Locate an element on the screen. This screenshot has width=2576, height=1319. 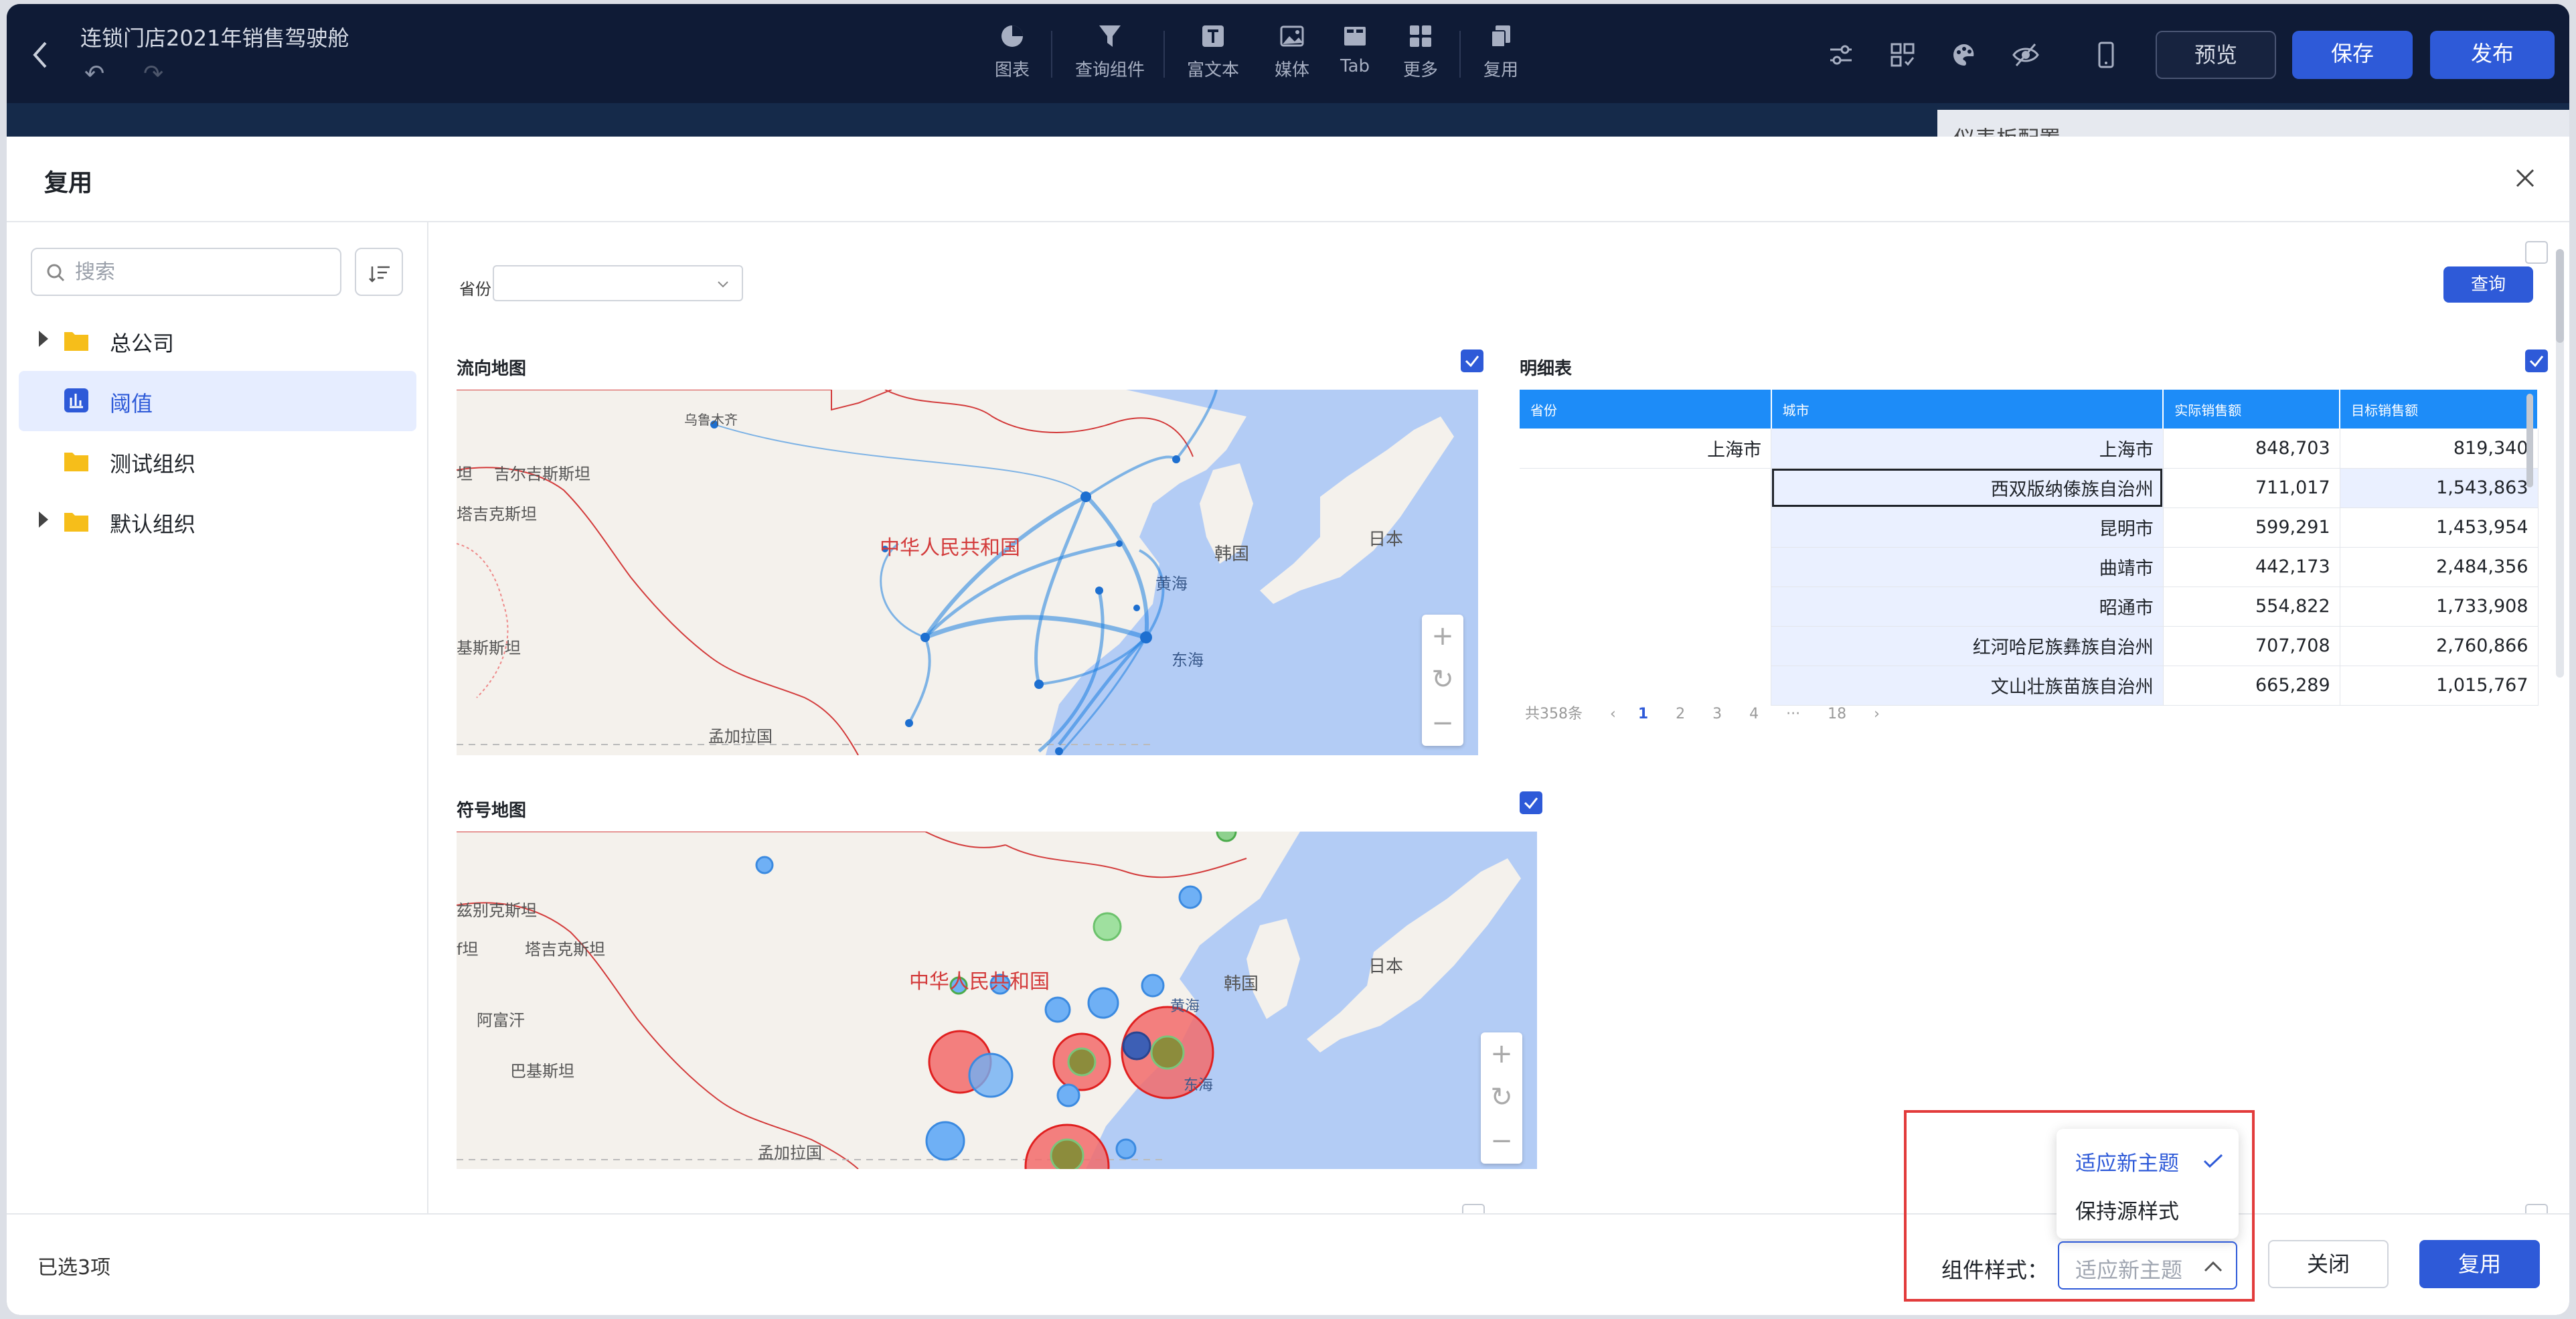
target-cell: 1,543,863 is located at coordinates (2440, 488).